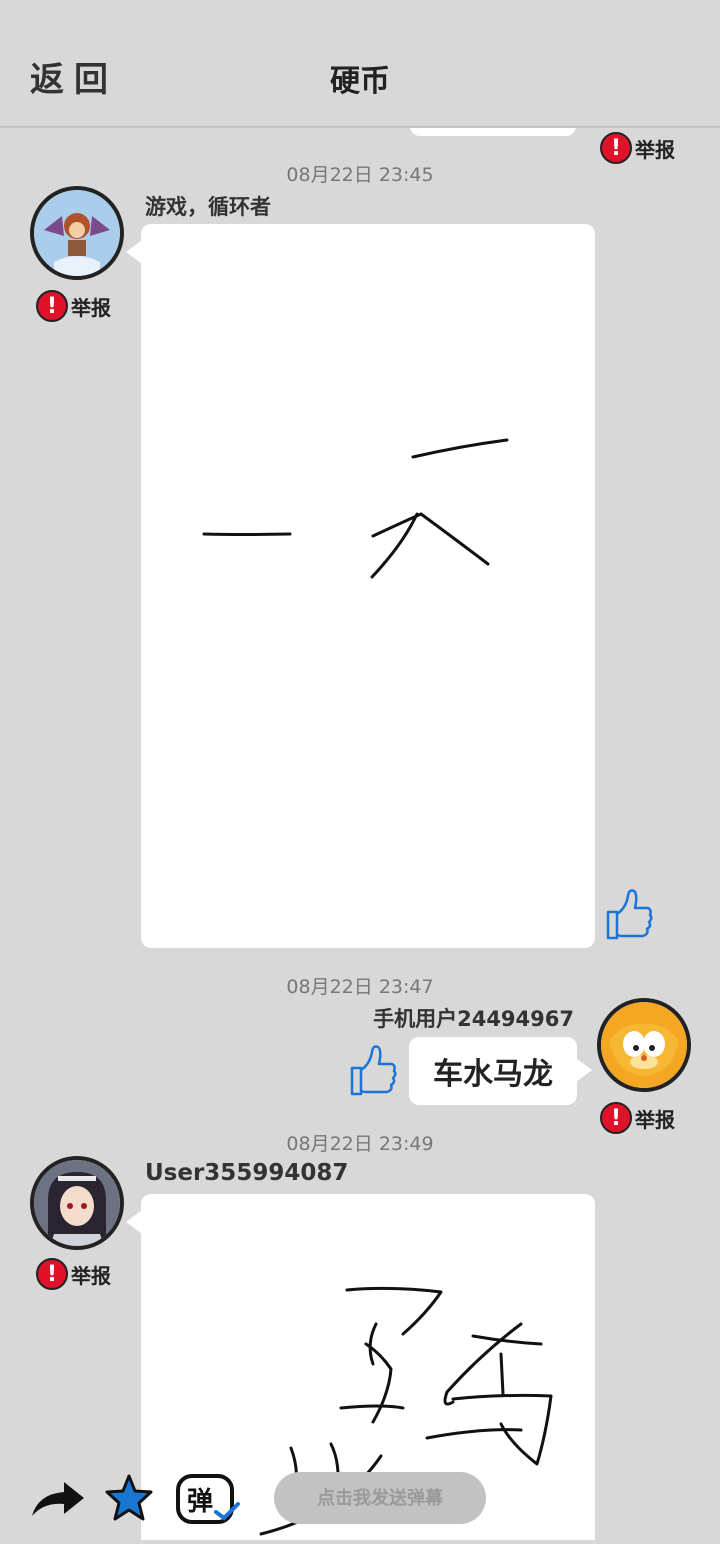 This screenshot has width=720, height=1544. What do you see at coordinates (360, 175) in the screenshot?
I see `message-timestamp: 08月22日 23:45` at bounding box center [360, 175].